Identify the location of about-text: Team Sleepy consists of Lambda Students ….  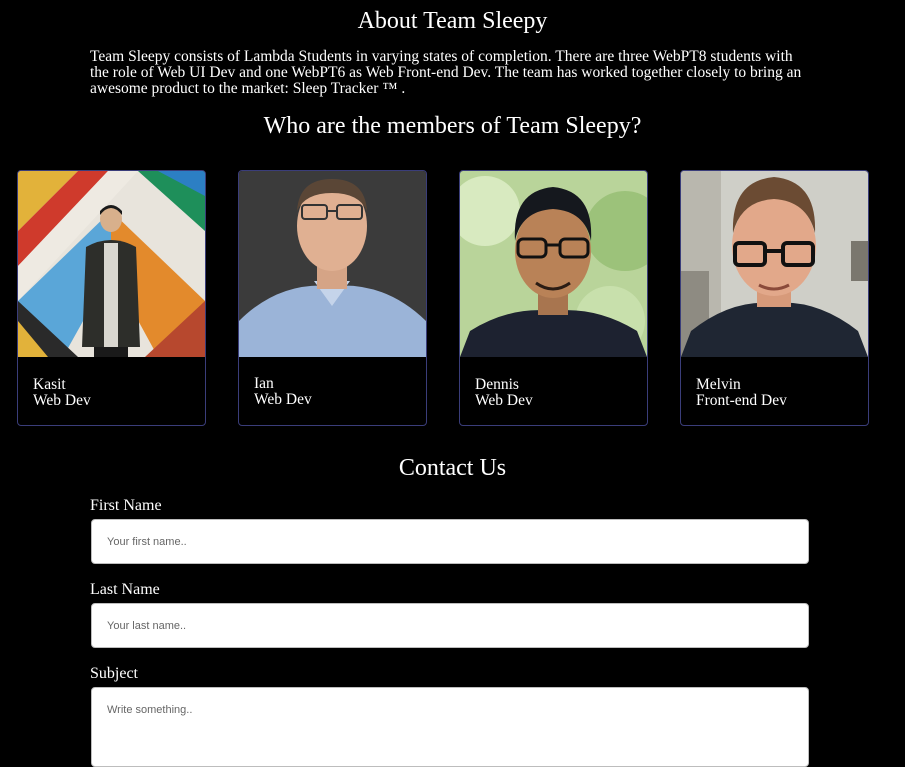
(446, 72).